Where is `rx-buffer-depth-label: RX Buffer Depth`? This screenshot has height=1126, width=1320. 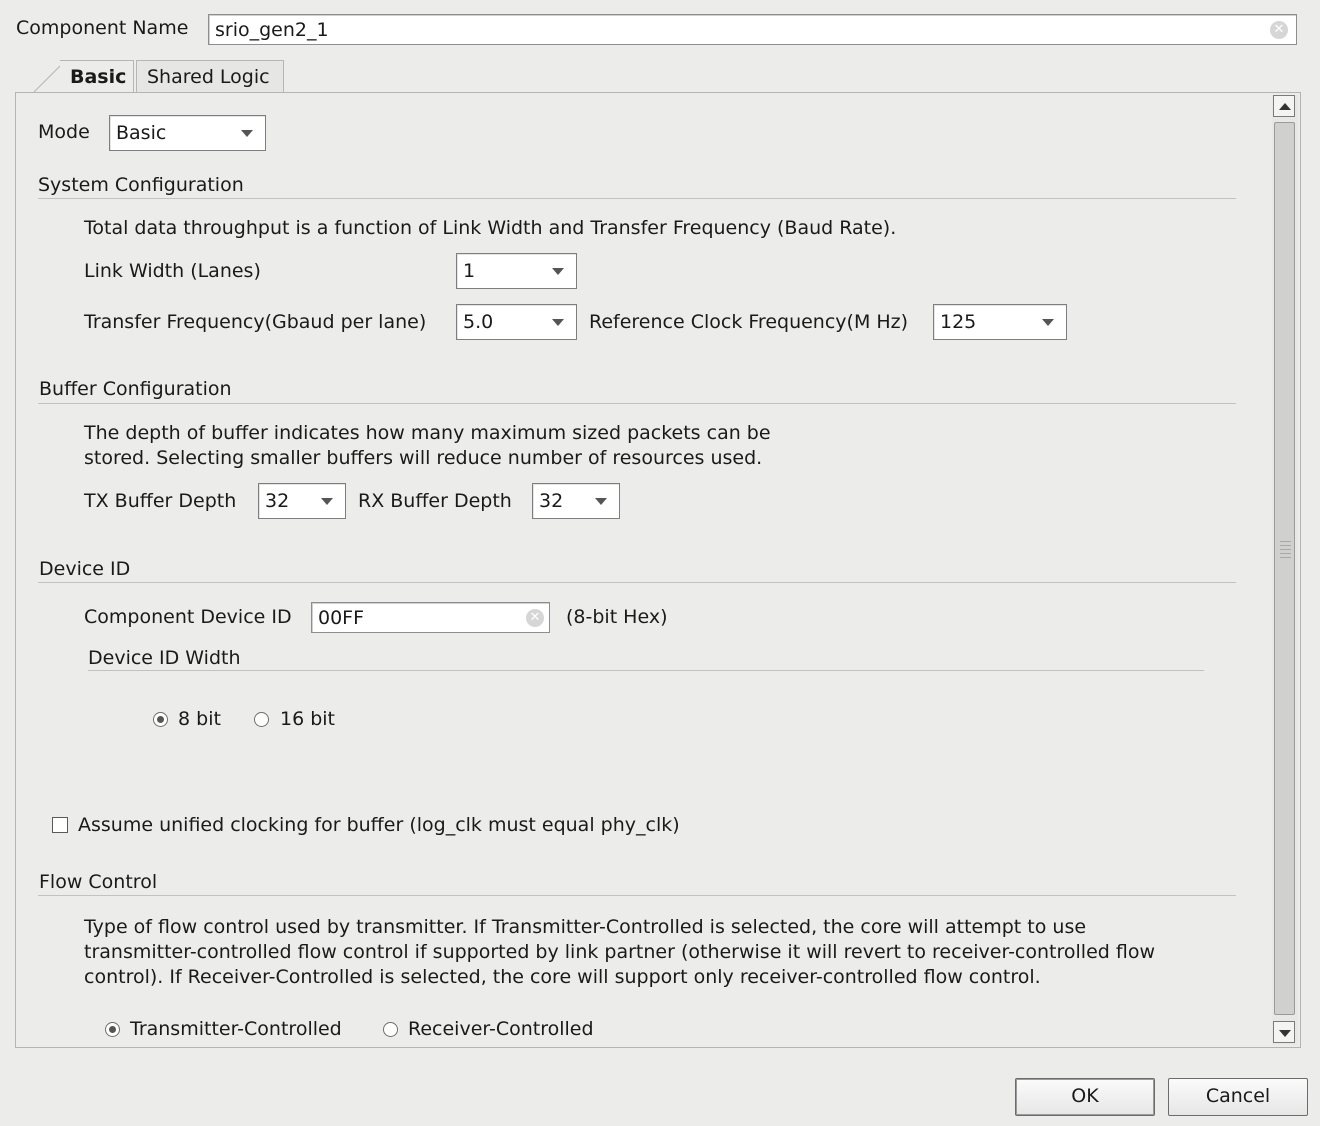
rx-buffer-depth-label: RX Buffer Depth is located at coordinates (435, 501).